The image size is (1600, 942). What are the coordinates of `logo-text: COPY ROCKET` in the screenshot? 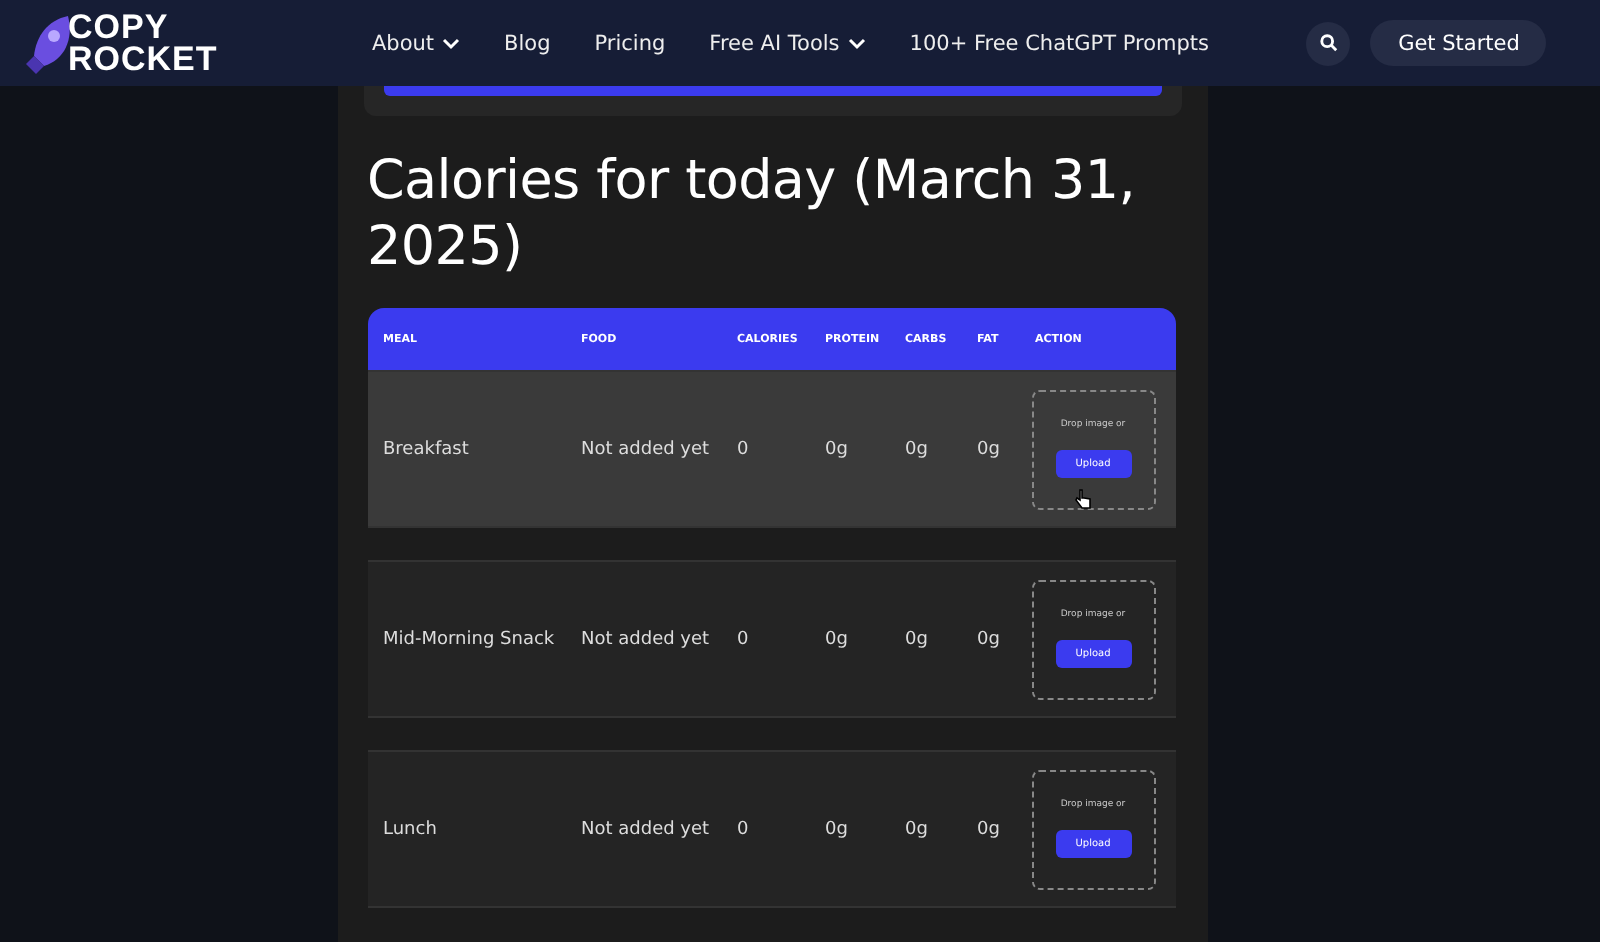 It's located at (143, 43).